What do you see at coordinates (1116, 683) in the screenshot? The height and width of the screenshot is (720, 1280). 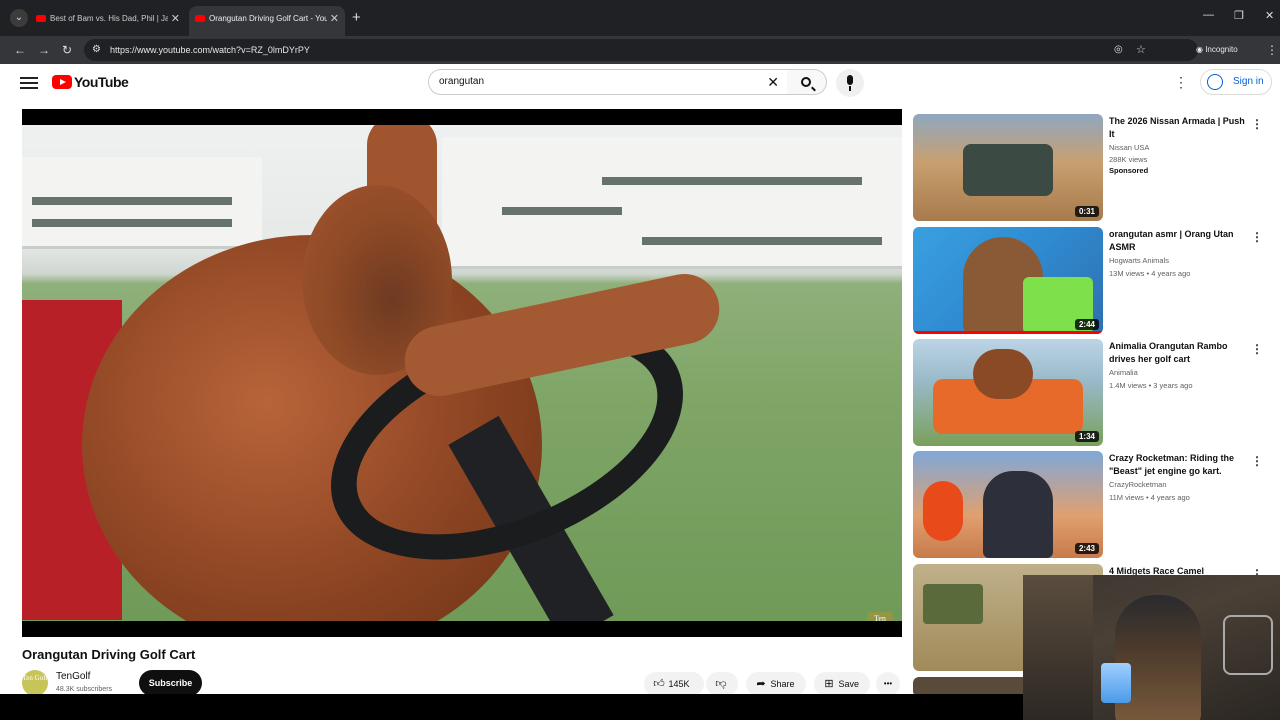 I see `drink-cup-image` at bounding box center [1116, 683].